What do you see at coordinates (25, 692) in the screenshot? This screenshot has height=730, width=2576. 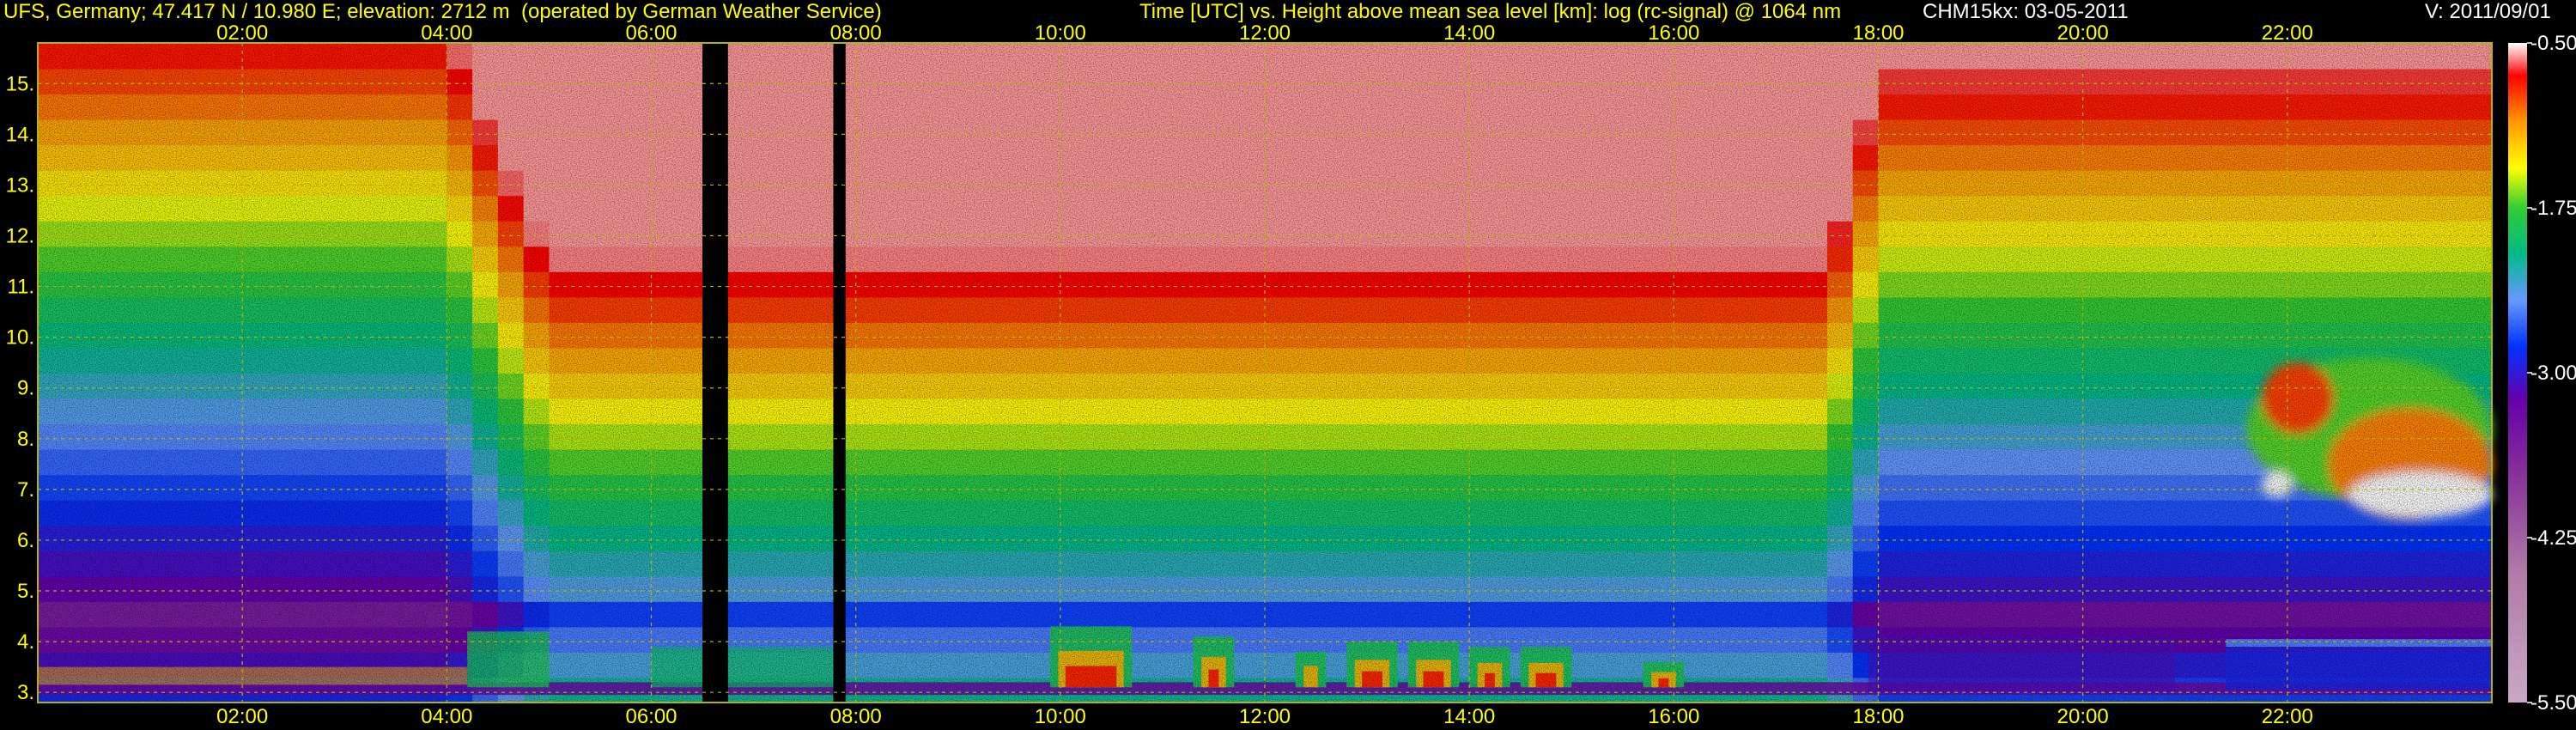 I see `y-tick-label: 3.` at bounding box center [25, 692].